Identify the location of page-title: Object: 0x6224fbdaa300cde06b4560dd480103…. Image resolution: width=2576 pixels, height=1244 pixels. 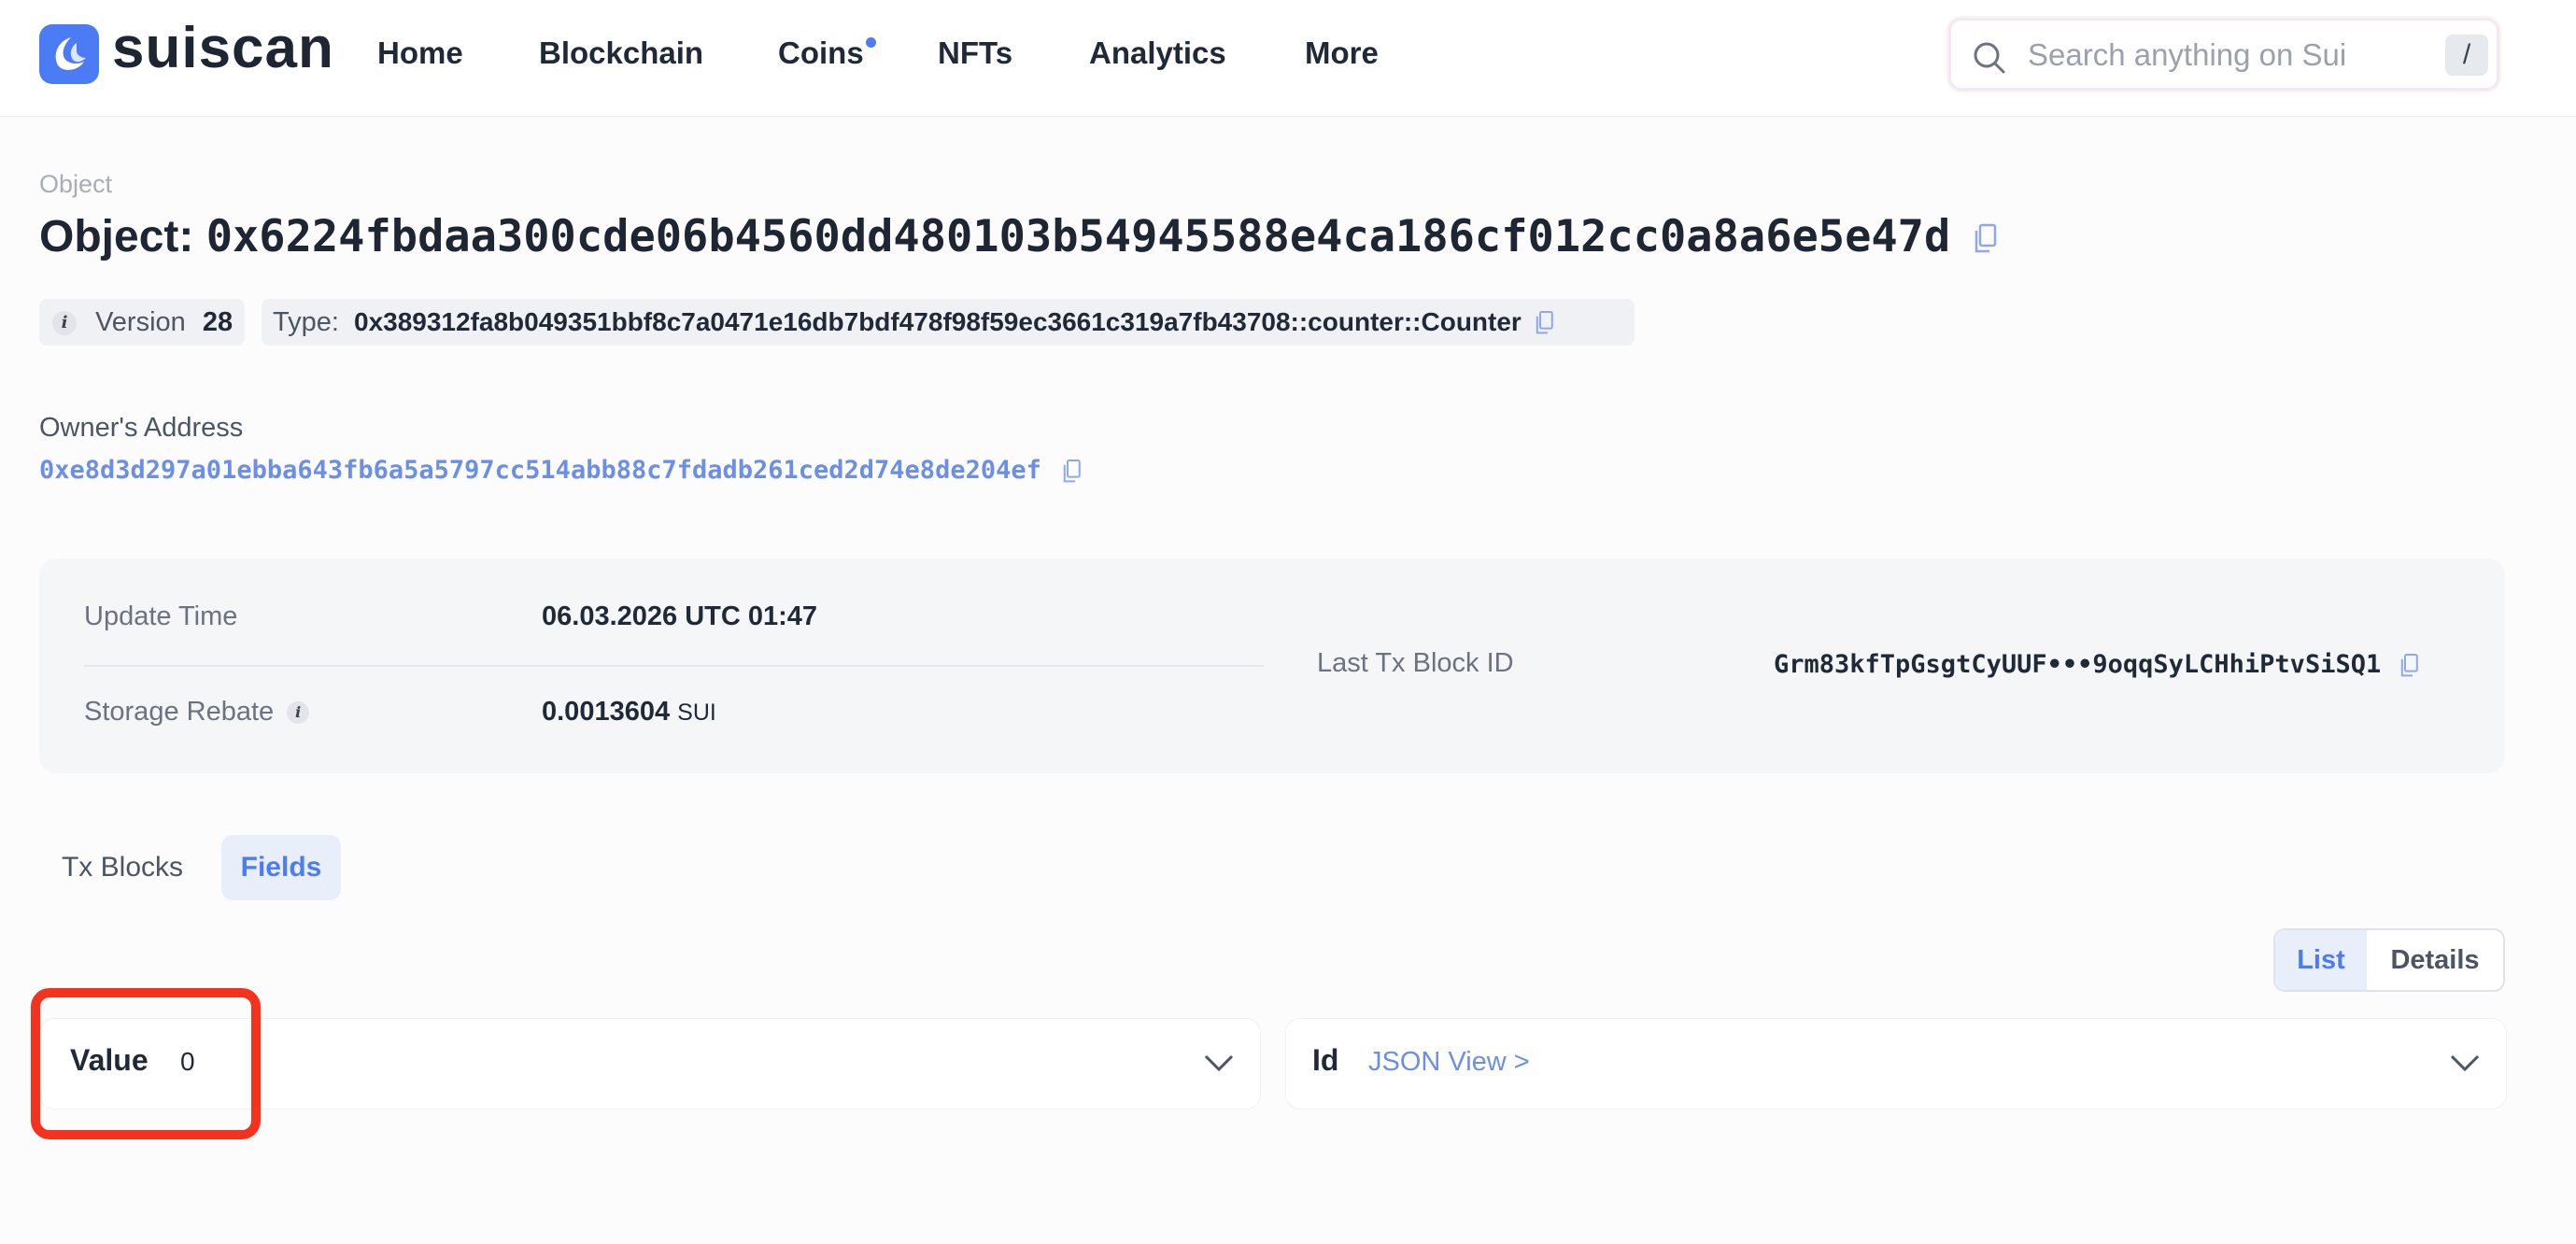
(1019, 236).